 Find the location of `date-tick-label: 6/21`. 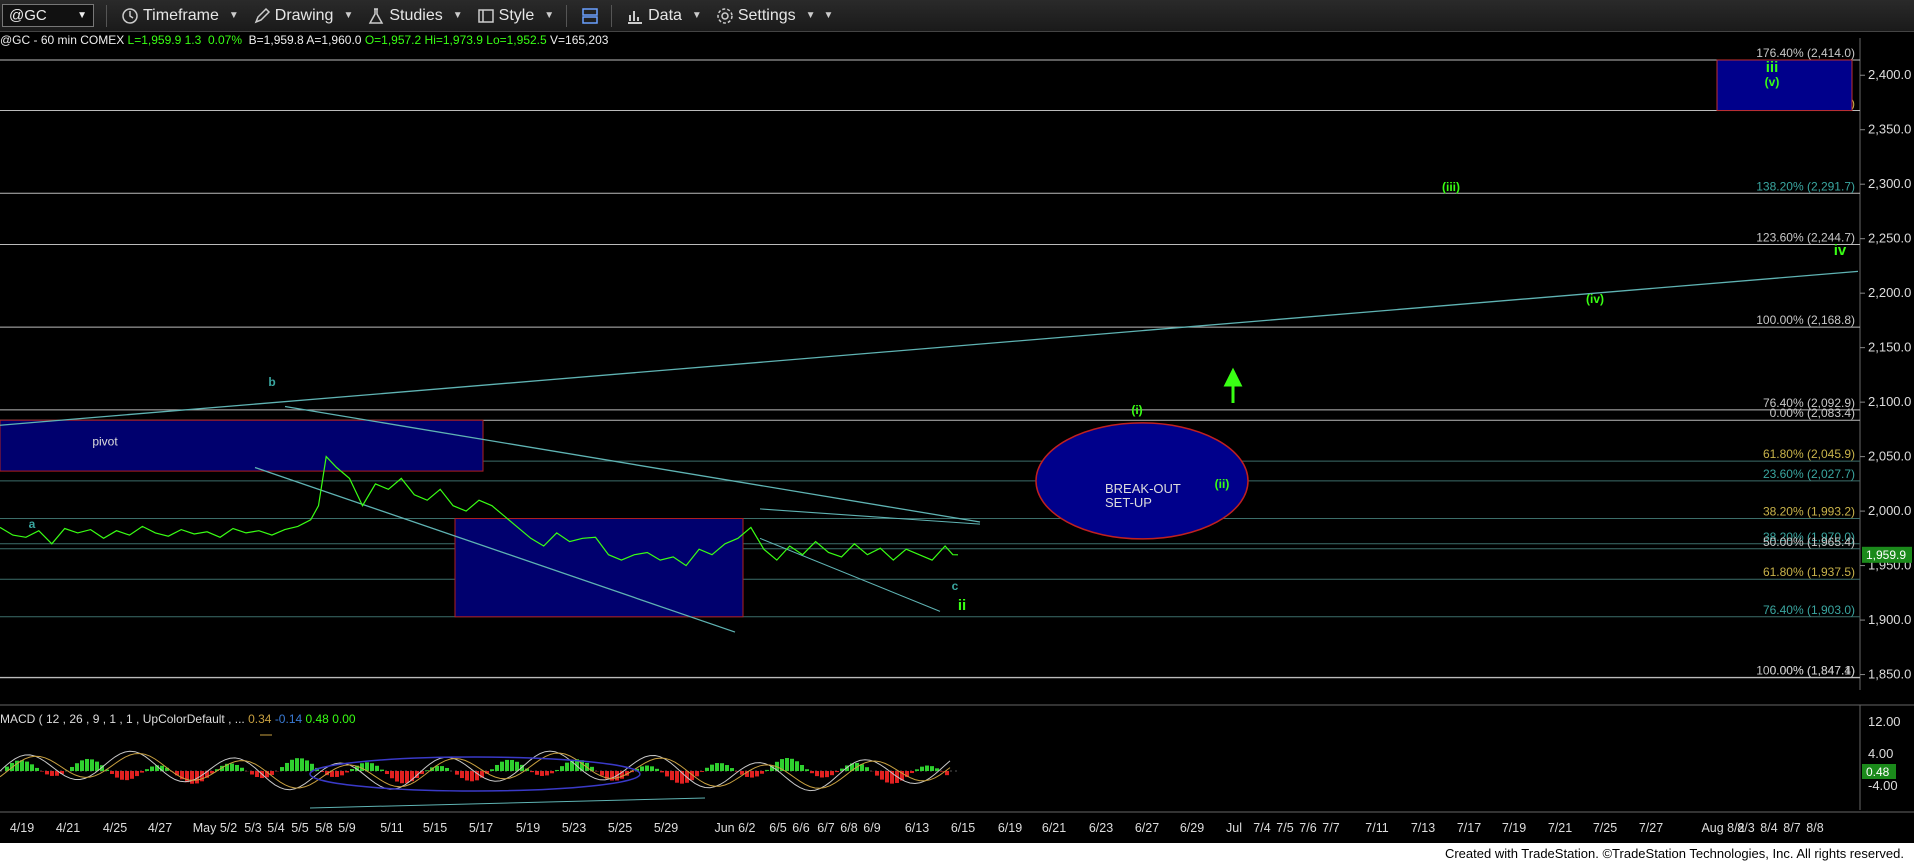

date-tick-label: 6/21 is located at coordinates (1054, 828).